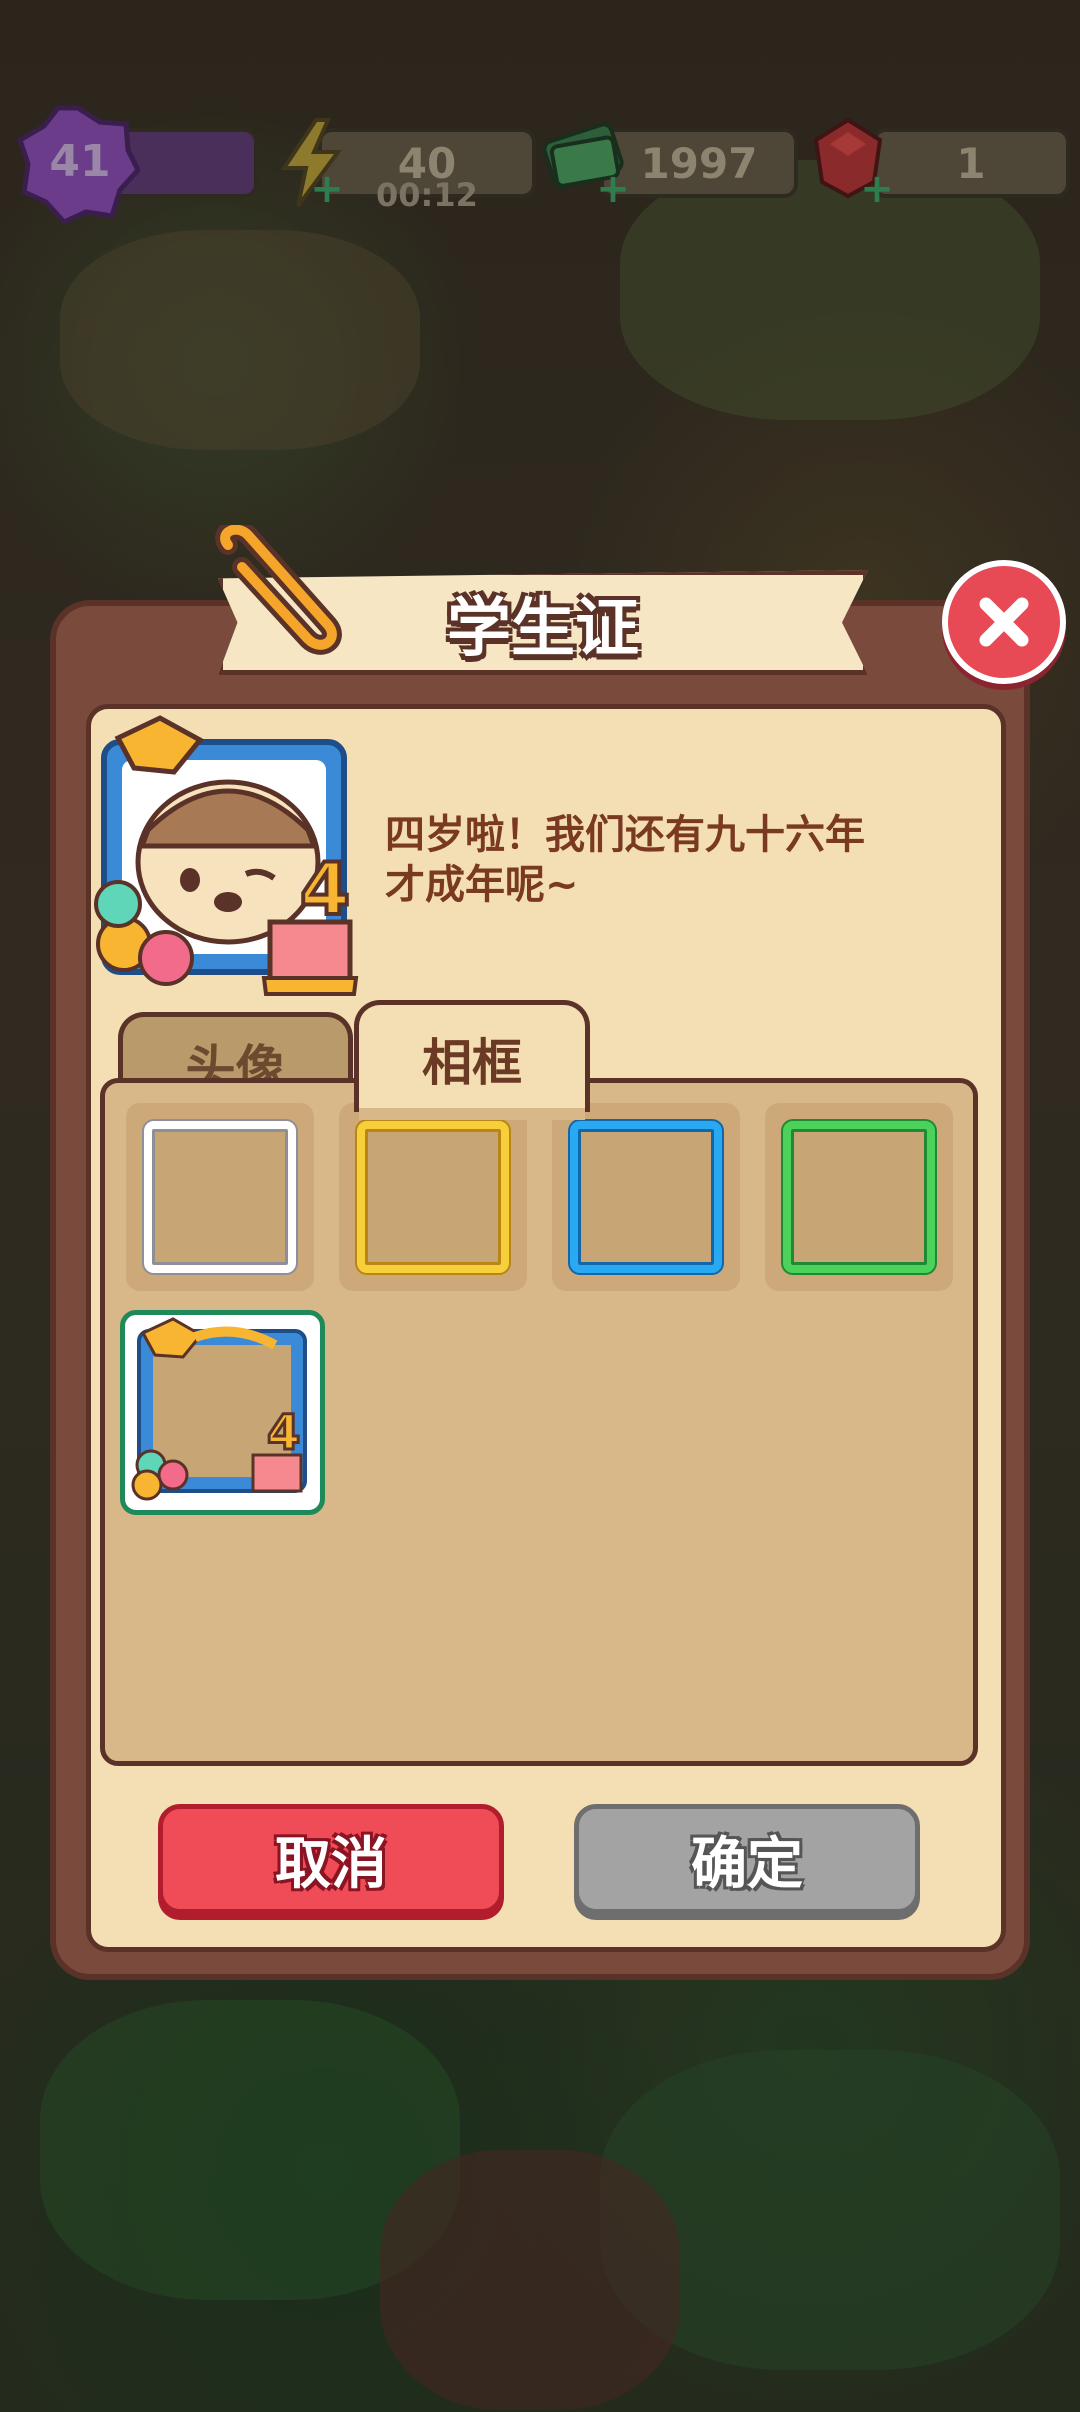 The height and width of the screenshot is (2412, 1080). What do you see at coordinates (226, 855) in the screenshot?
I see `avatar-preview: 4` at bounding box center [226, 855].